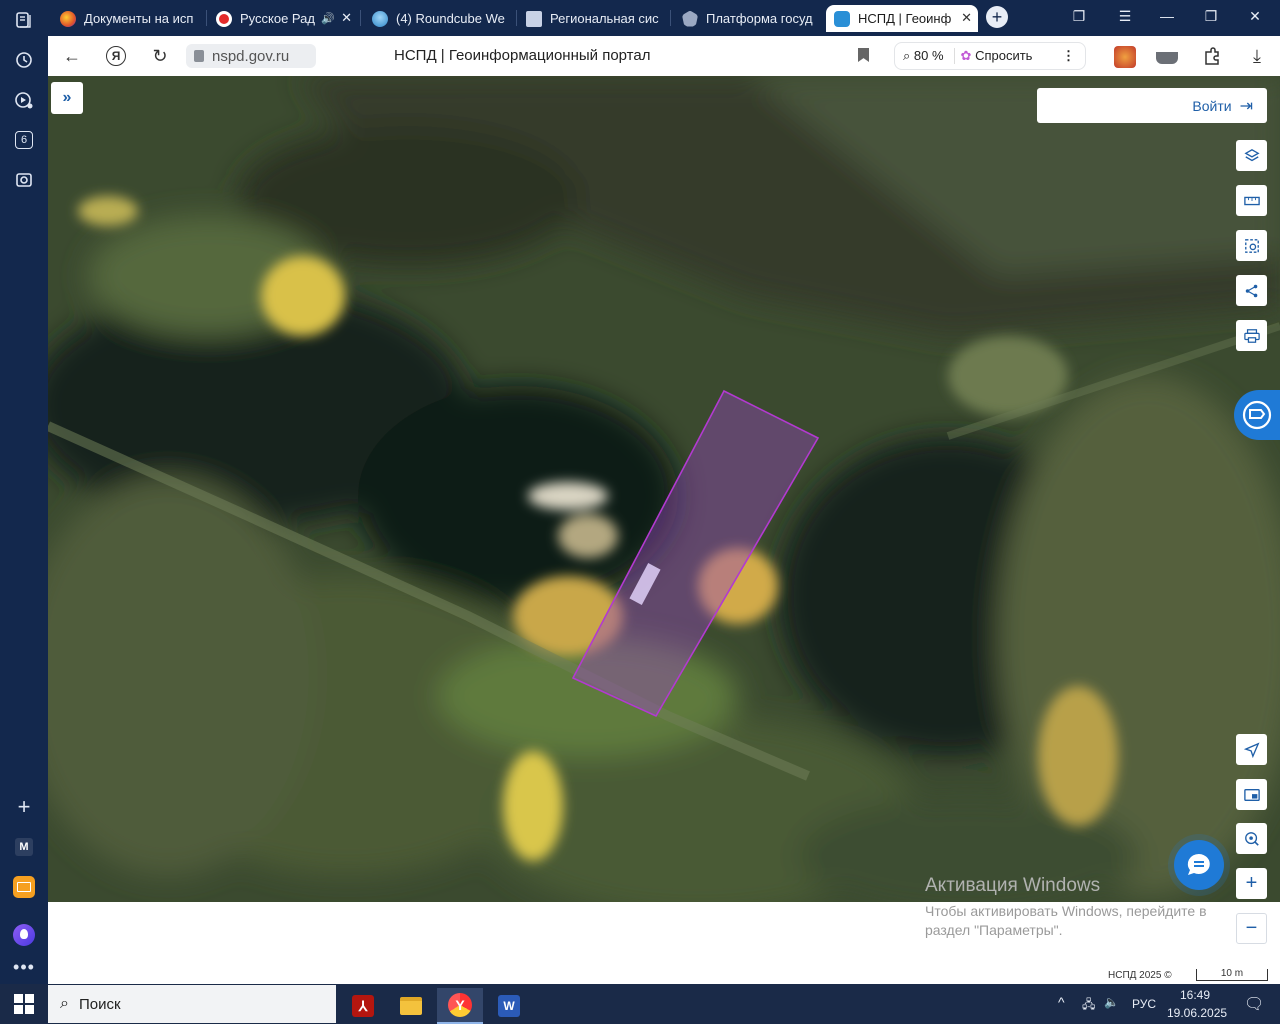  What do you see at coordinates (842, 18) in the screenshot?
I see `nspd-icon` at bounding box center [842, 18].